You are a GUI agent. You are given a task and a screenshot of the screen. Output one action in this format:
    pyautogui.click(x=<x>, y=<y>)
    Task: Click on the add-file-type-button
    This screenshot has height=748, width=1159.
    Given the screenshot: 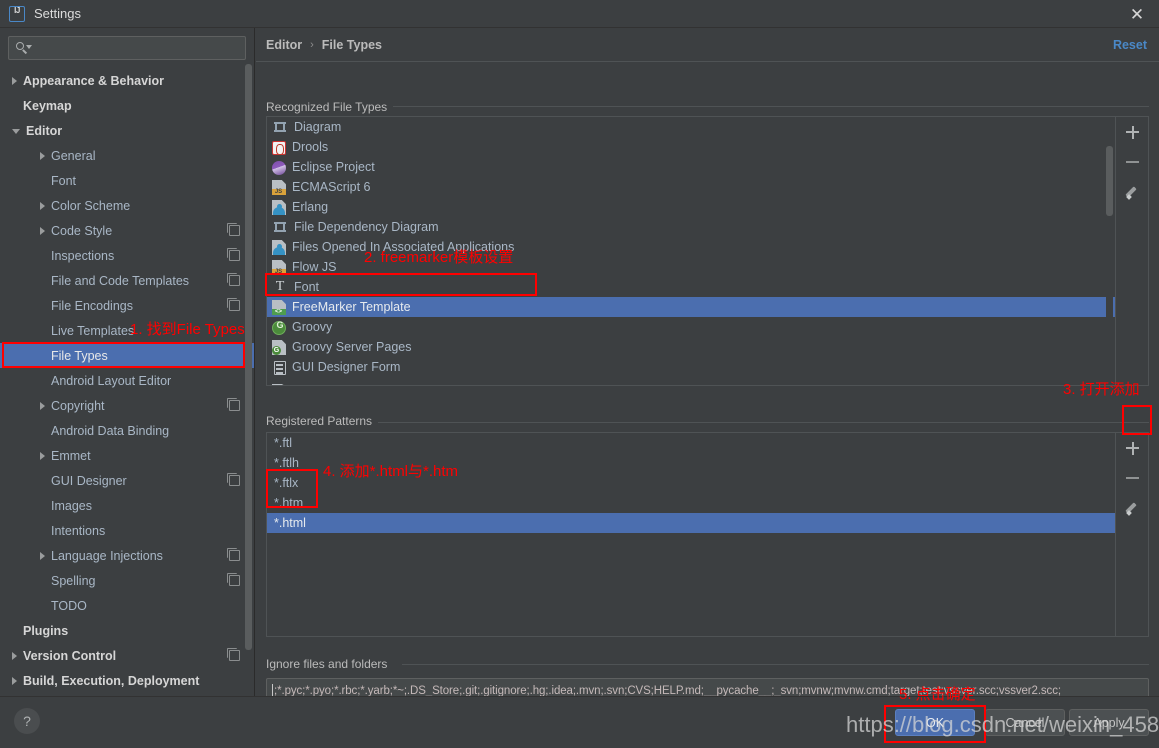 What is the action you would take?
    pyautogui.click(x=1132, y=132)
    